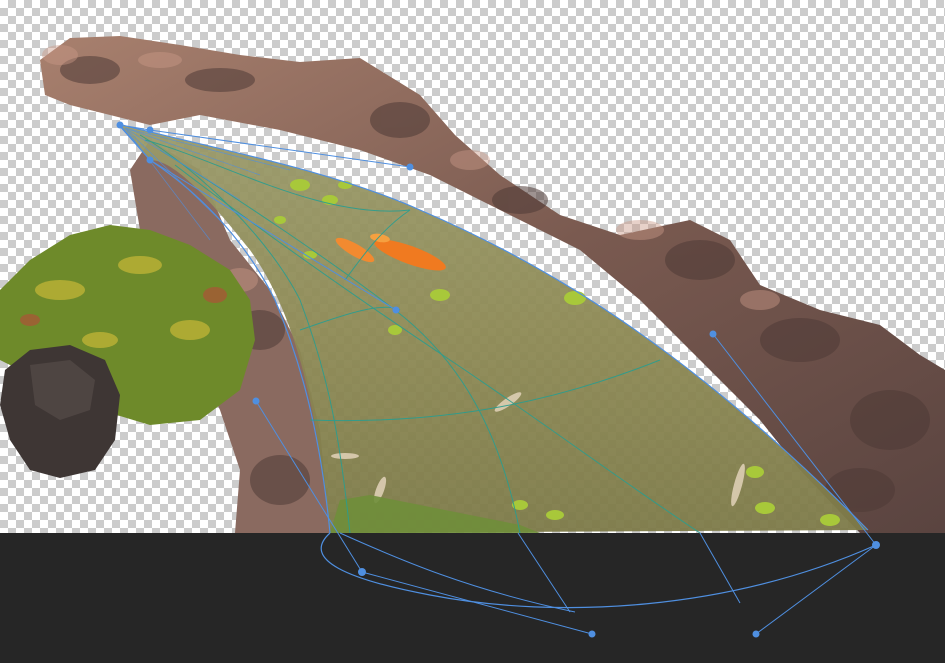 This screenshot has width=945, height=663. What do you see at coordinates (256, 401) in the screenshot?
I see `warp-handle-left` at bounding box center [256, 401].